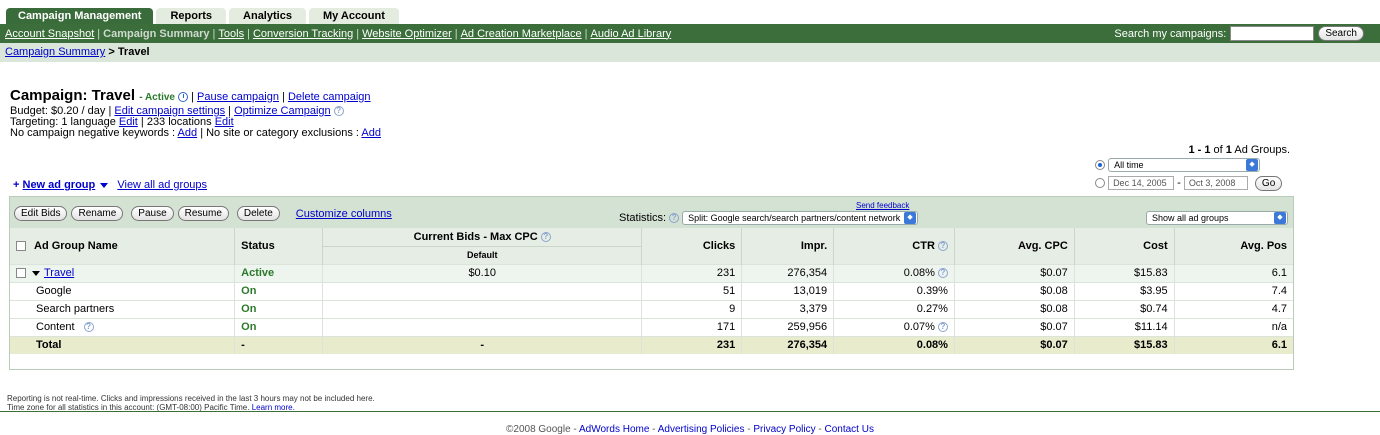  Describe the element at coordinates (59, 273) in the screenshot. I see `ad-group-link-travel: Travel` at that location.